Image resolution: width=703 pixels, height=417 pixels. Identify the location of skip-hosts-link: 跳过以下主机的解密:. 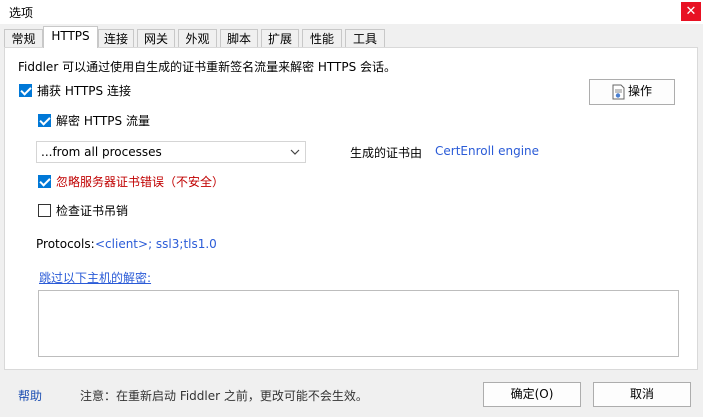
(95, 277).